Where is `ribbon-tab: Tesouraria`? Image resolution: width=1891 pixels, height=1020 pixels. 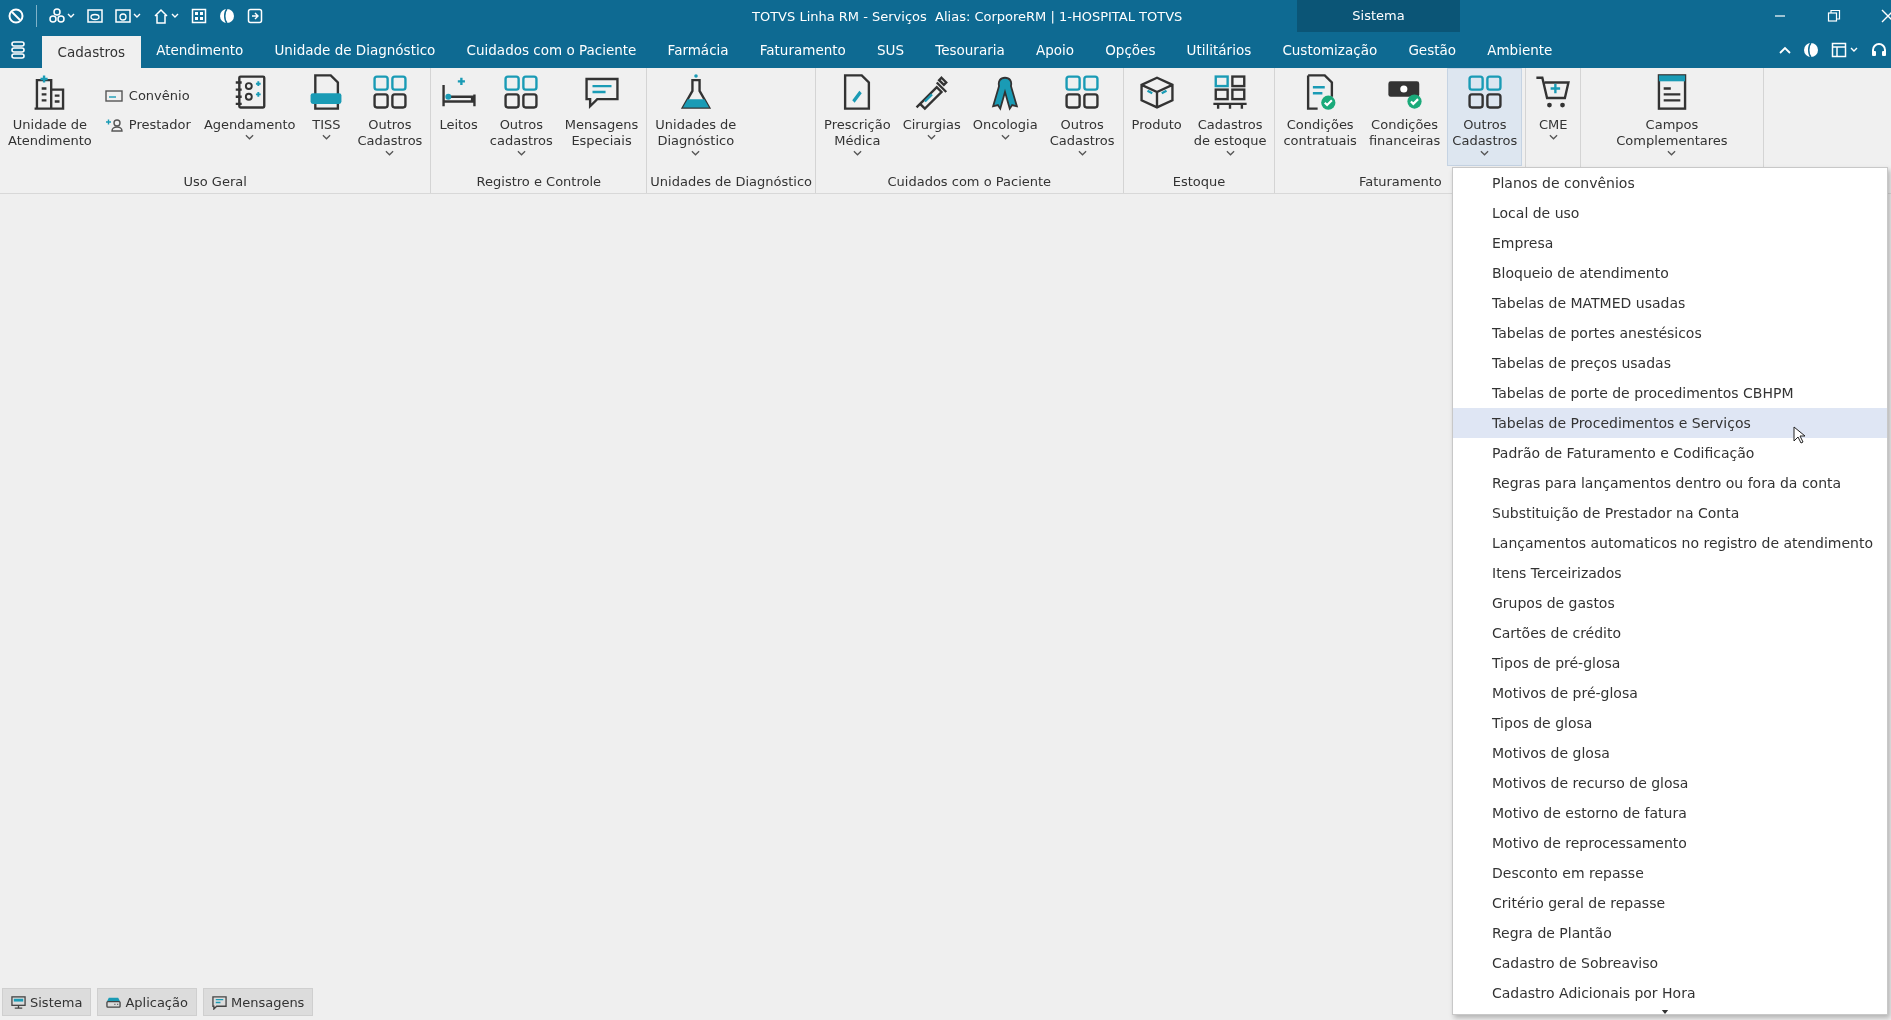 ribbon-tab: Tesouraria is located at coordinates (970, 50).